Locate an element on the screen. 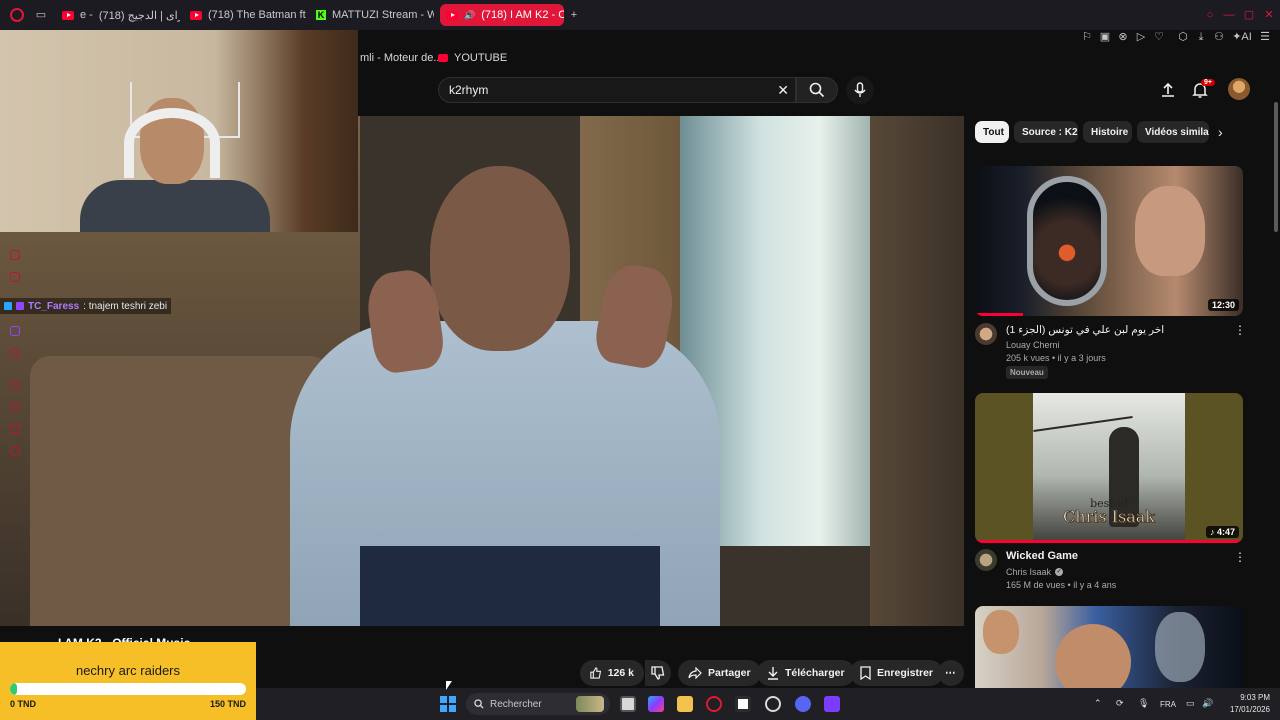  display-icon: ▭ is located at coordinates (1190, 703).